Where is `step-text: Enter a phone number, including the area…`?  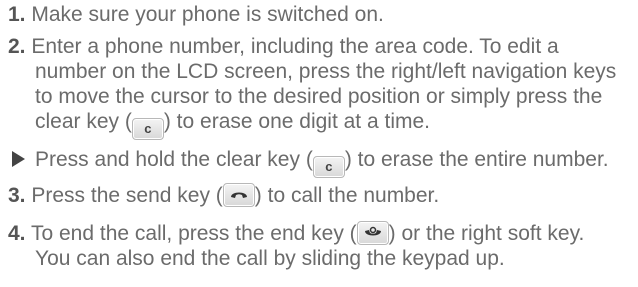 step-text: Enter a phone number, including the area… is located at coordinates (295, 46).